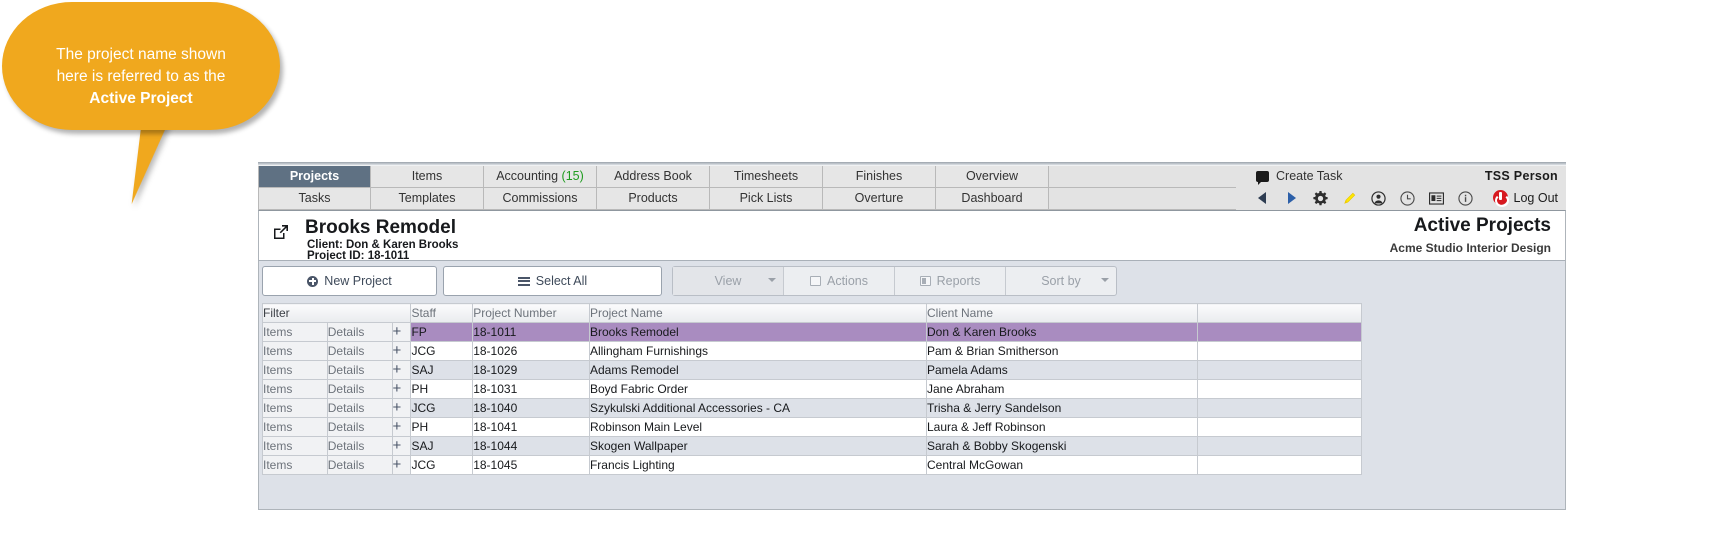 The width and height of the screenshot is (1711, 557). Describe the element at coordinates (1262, 198) in the screenshot. I see `prev-arrow-icon` at that location.